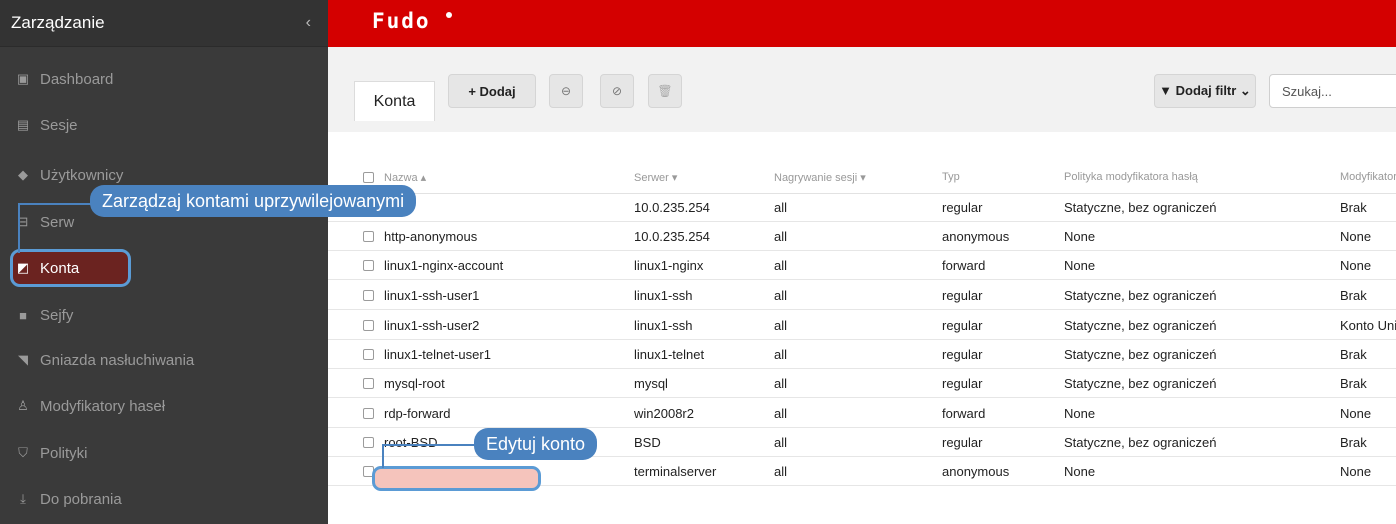 This screenshot has width=1396, height=524. I want to click on column-header-recording: Nagrywanie sesji ▾, so click(820, 177).